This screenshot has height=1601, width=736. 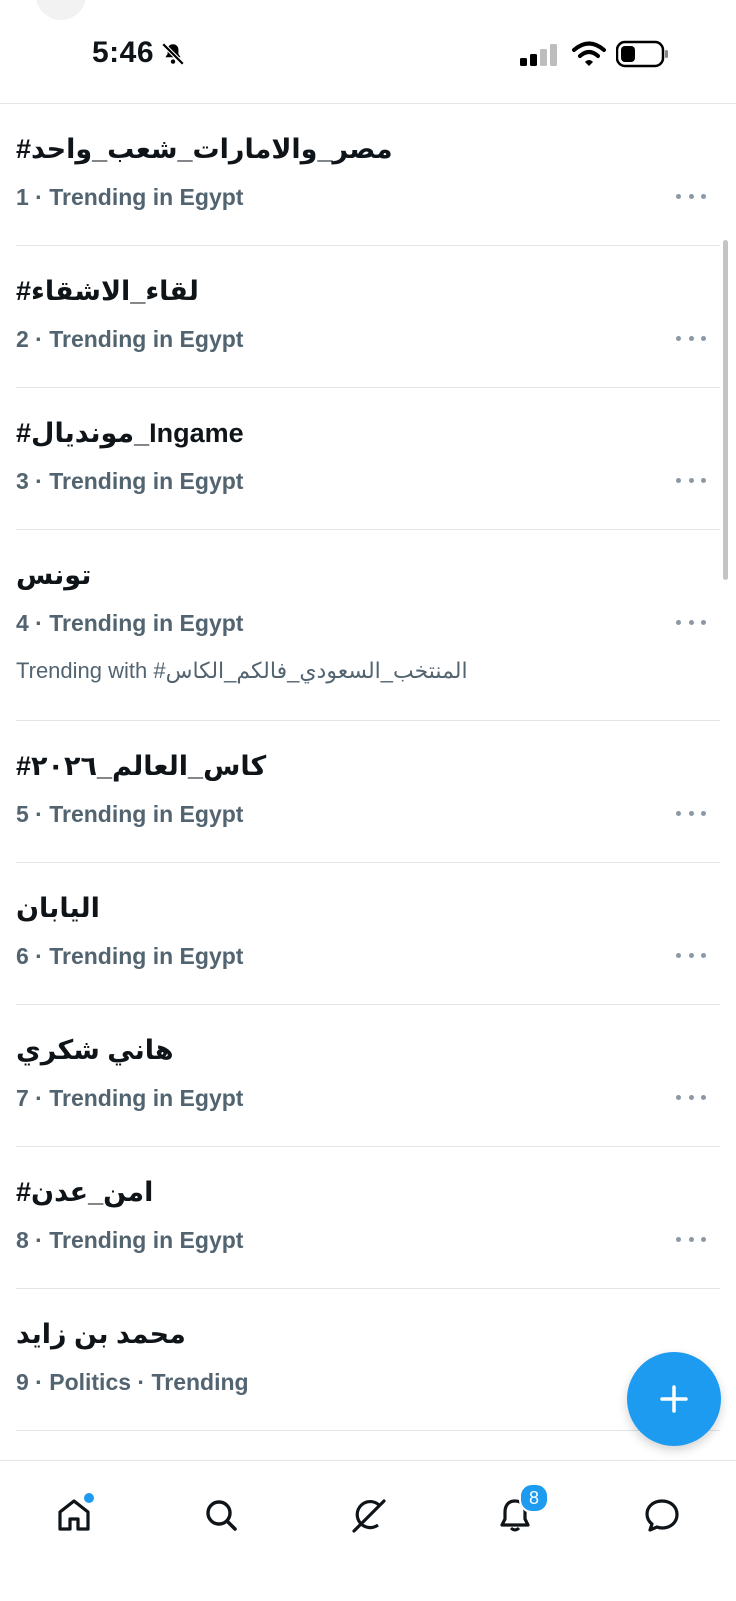 What do you see at coordinates (725, 410) in the screenshot?
I see `scrollbar` at bounding box center [725, 410].